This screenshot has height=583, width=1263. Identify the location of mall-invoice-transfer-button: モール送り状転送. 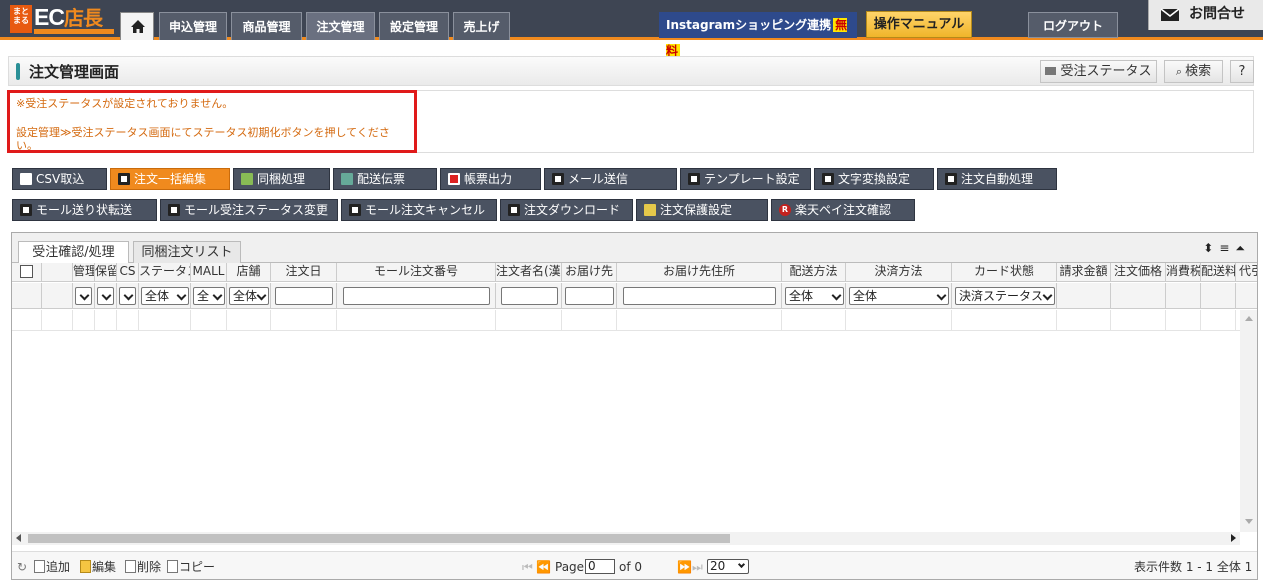
(84, 210).